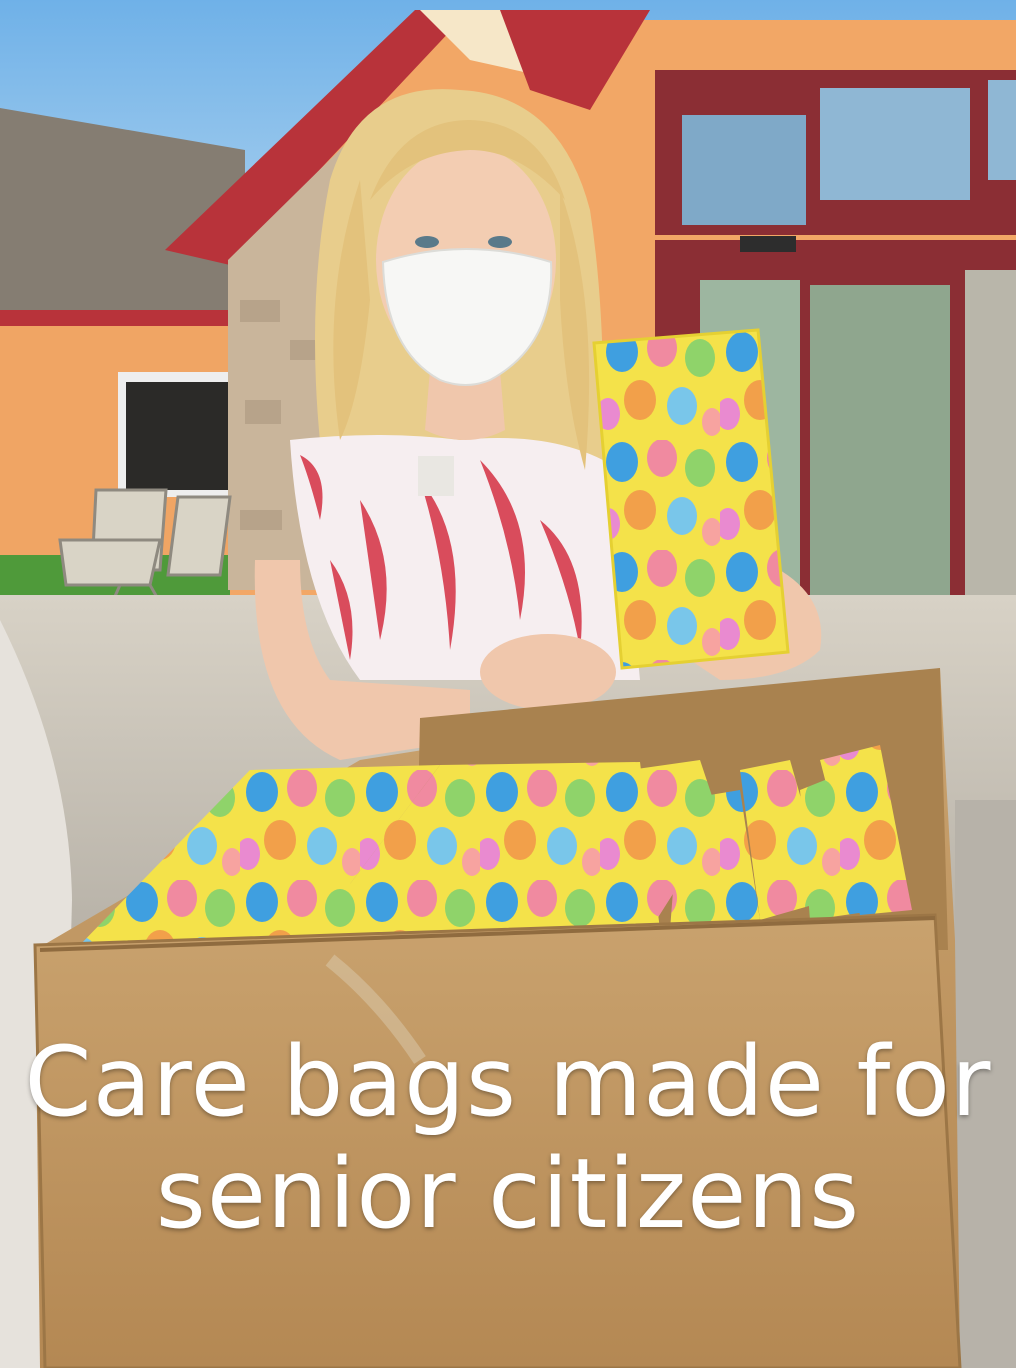 The image size is (1016, 1368). I want to click on left-building, so click(122, 331).